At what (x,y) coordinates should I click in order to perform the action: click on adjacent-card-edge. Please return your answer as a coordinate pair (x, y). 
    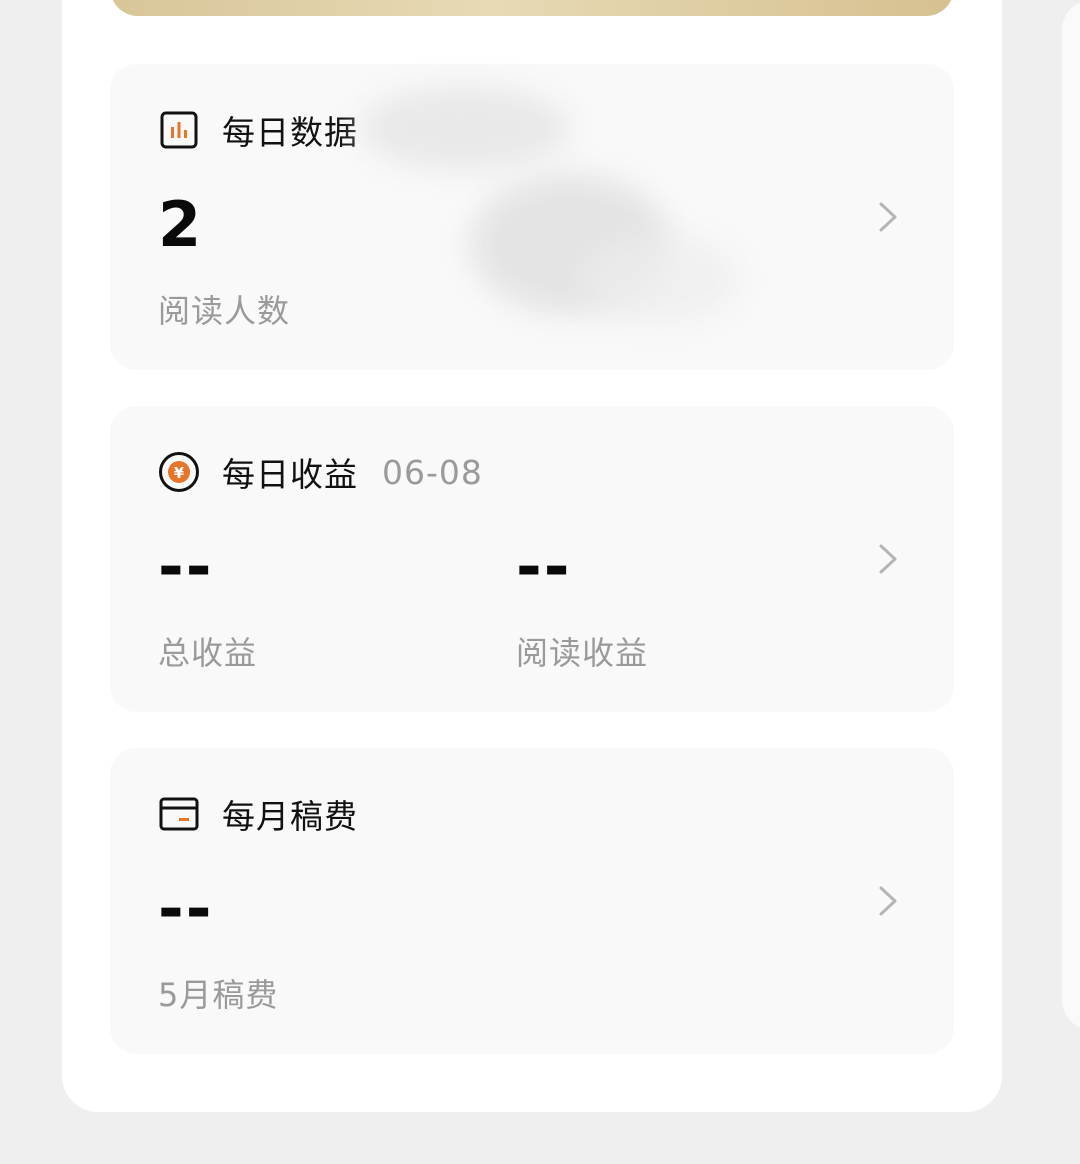
    Looking at the image, I should click on (1071, 515).